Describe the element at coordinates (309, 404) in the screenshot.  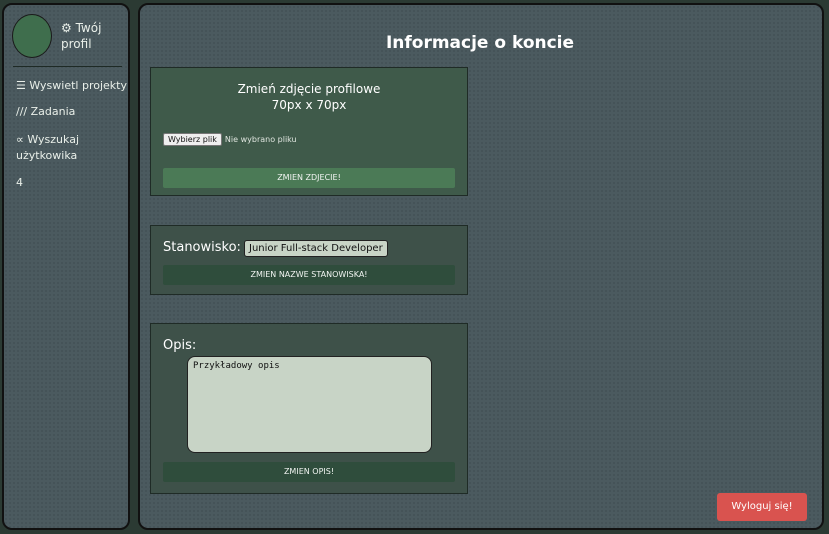
I see `description-textarea: Przykładowy opis` at that location.